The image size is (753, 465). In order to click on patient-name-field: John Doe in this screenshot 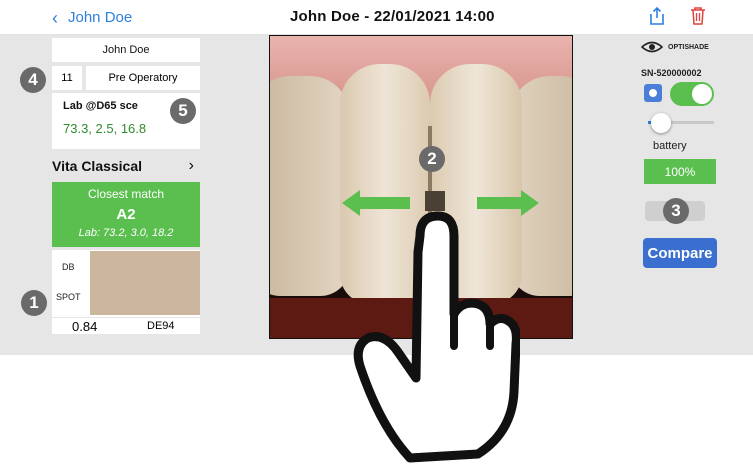, I will do `click(126, 50)`.